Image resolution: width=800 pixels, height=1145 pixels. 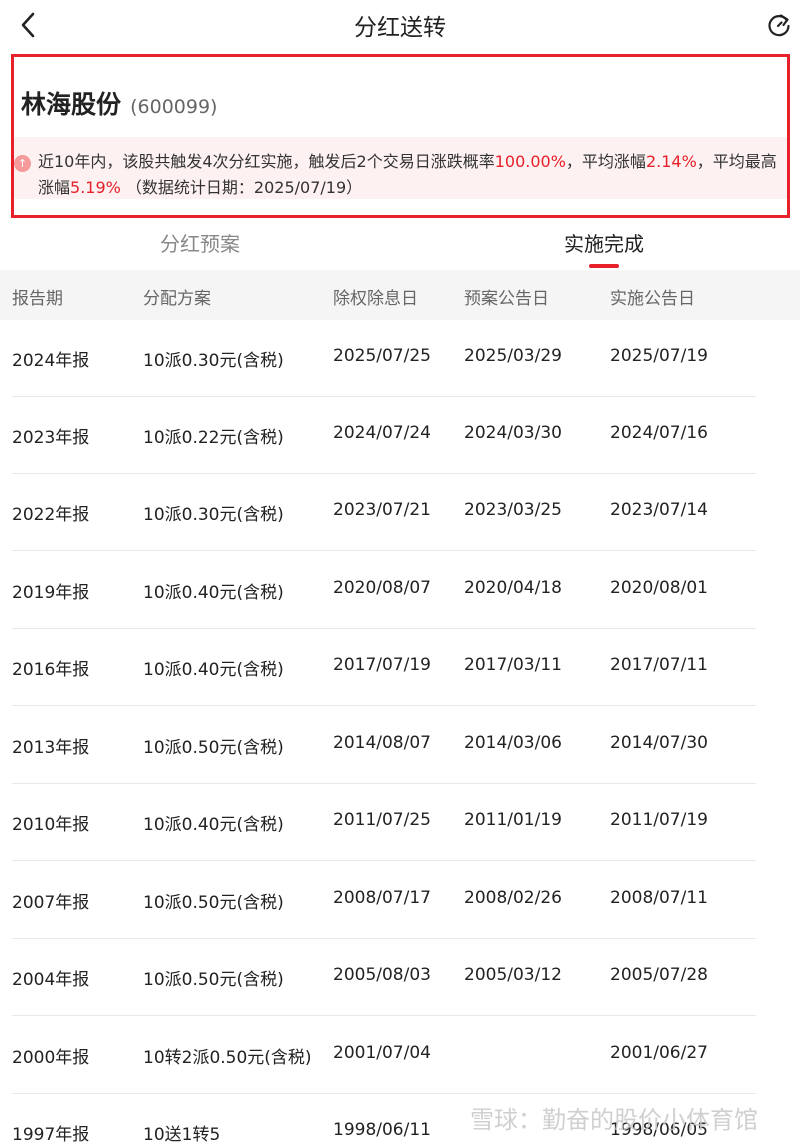 What do you see at coordinates (71, 104) in the screenshot?
I see `stock-name: 林海股份` at bounding box center [71, 104].